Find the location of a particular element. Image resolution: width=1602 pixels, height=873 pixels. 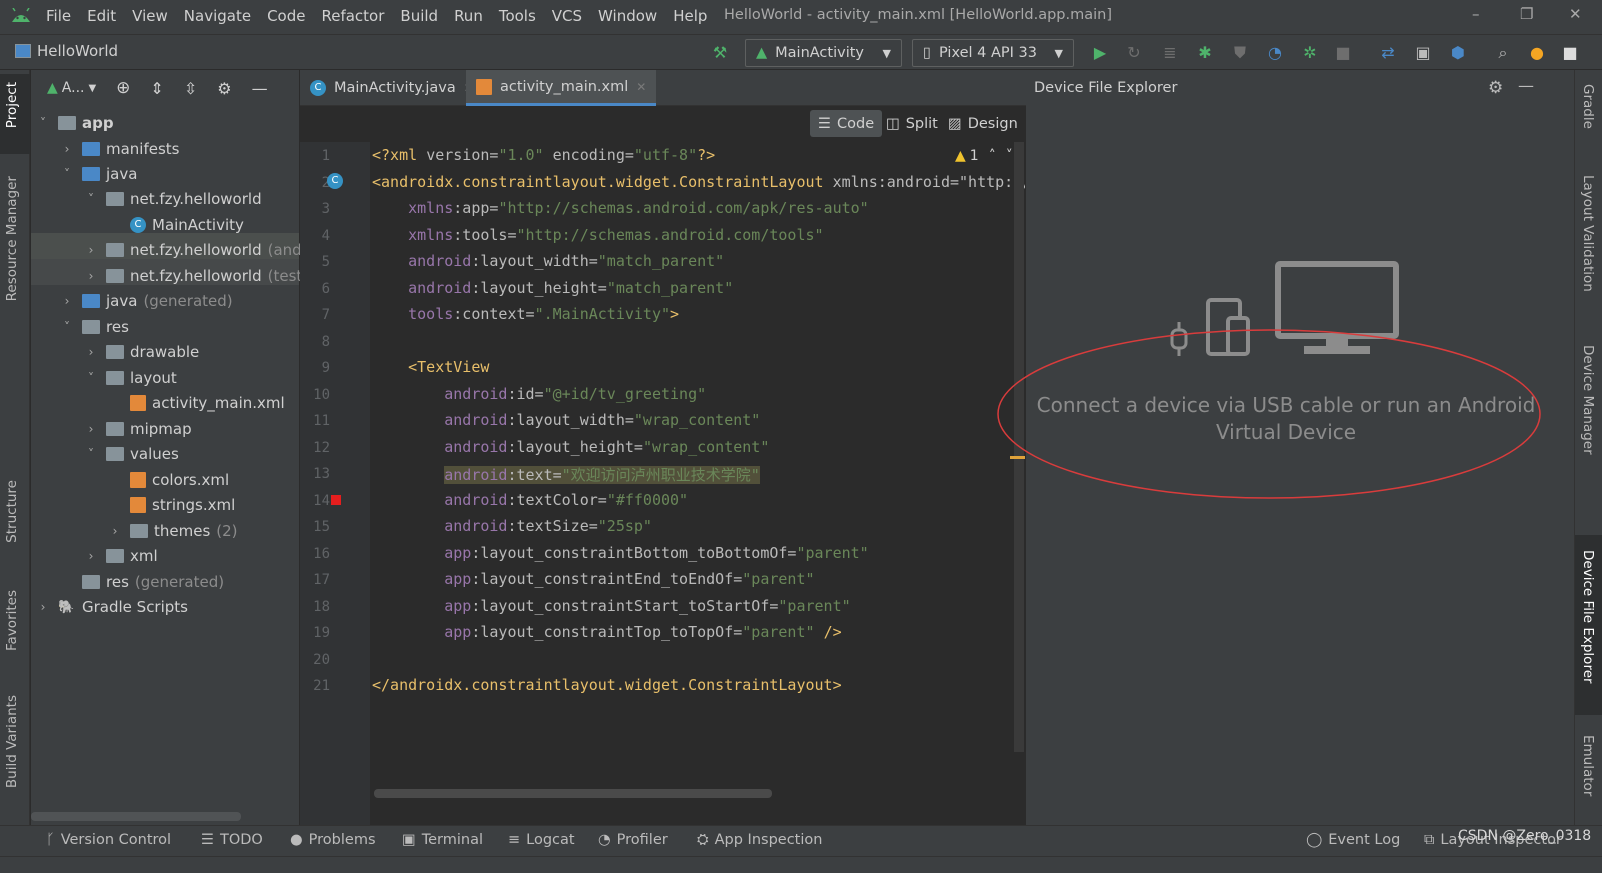

tree-item: C MainActivity is located at coordinates (179, 225).